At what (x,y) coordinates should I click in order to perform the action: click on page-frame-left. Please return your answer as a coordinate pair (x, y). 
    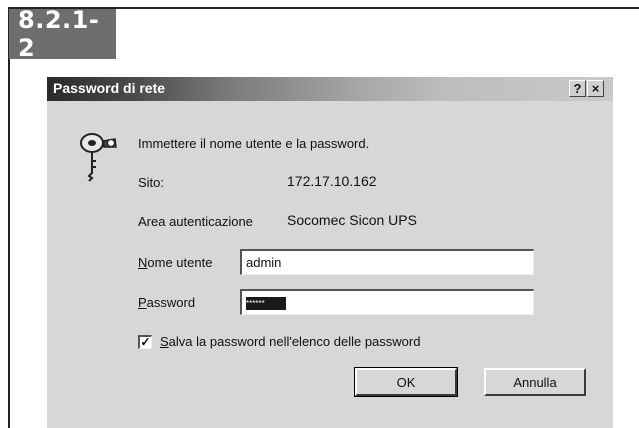
    Looking at the image, I should click on (9, 217).